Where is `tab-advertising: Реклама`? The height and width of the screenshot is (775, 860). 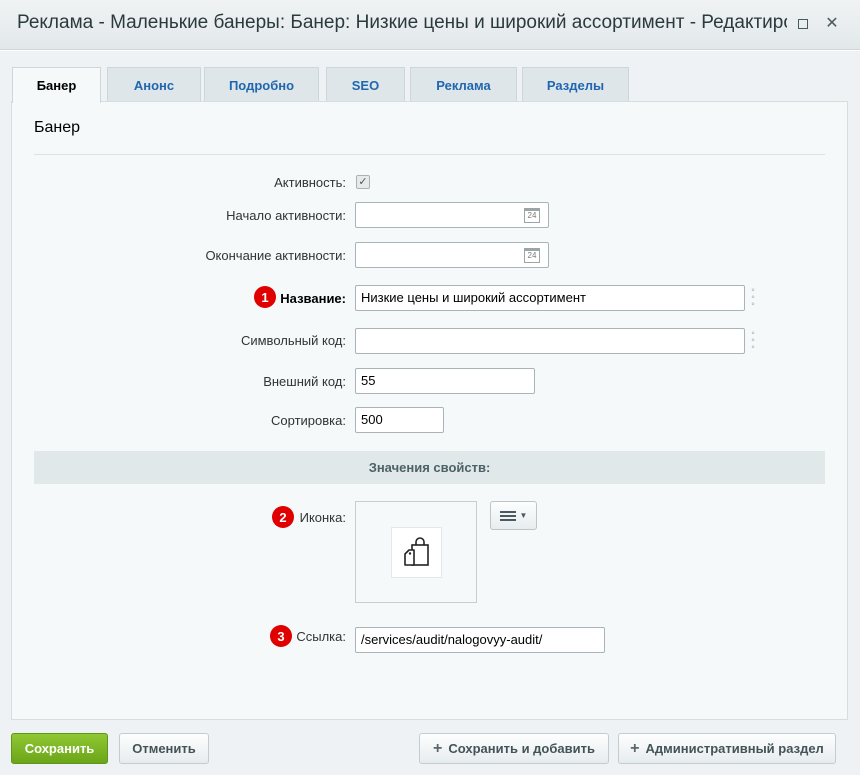
tab-advertising: Реклама is located at coordinates (463, 84).